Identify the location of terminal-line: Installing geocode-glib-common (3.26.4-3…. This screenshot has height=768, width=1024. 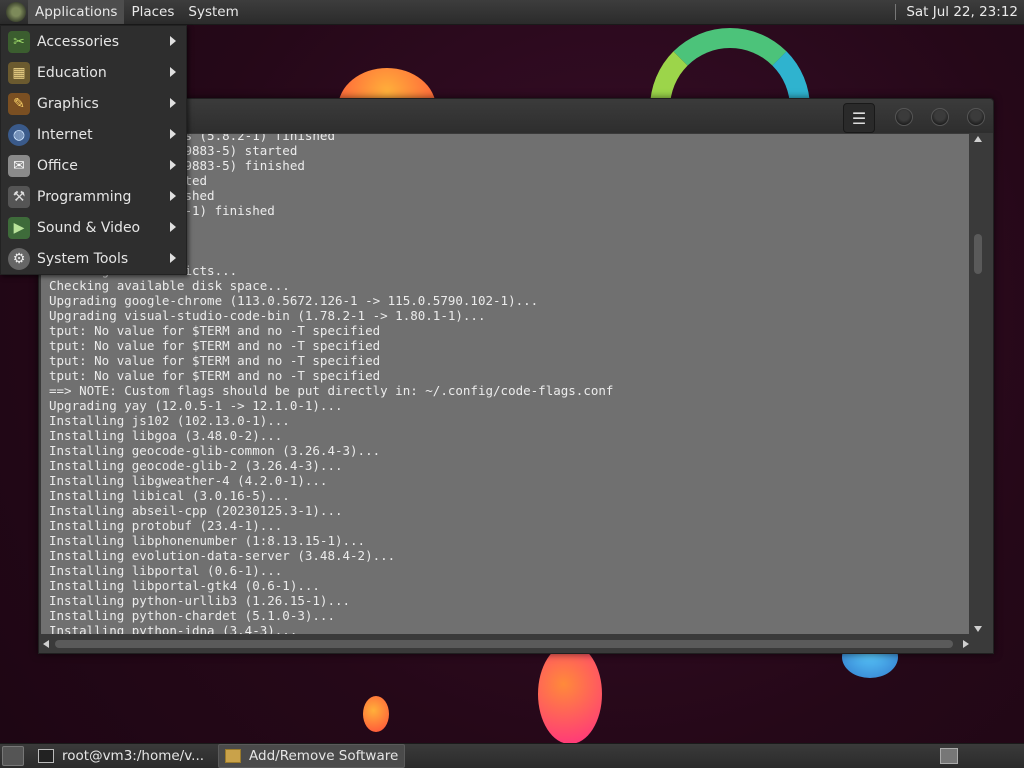
(215, 450).